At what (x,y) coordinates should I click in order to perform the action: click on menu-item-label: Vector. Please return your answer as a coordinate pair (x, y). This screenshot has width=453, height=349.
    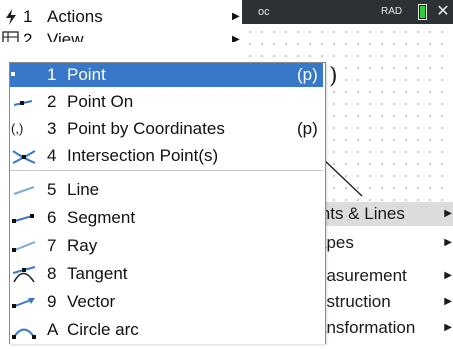
    Looking at the image, I should click on (91, 301).